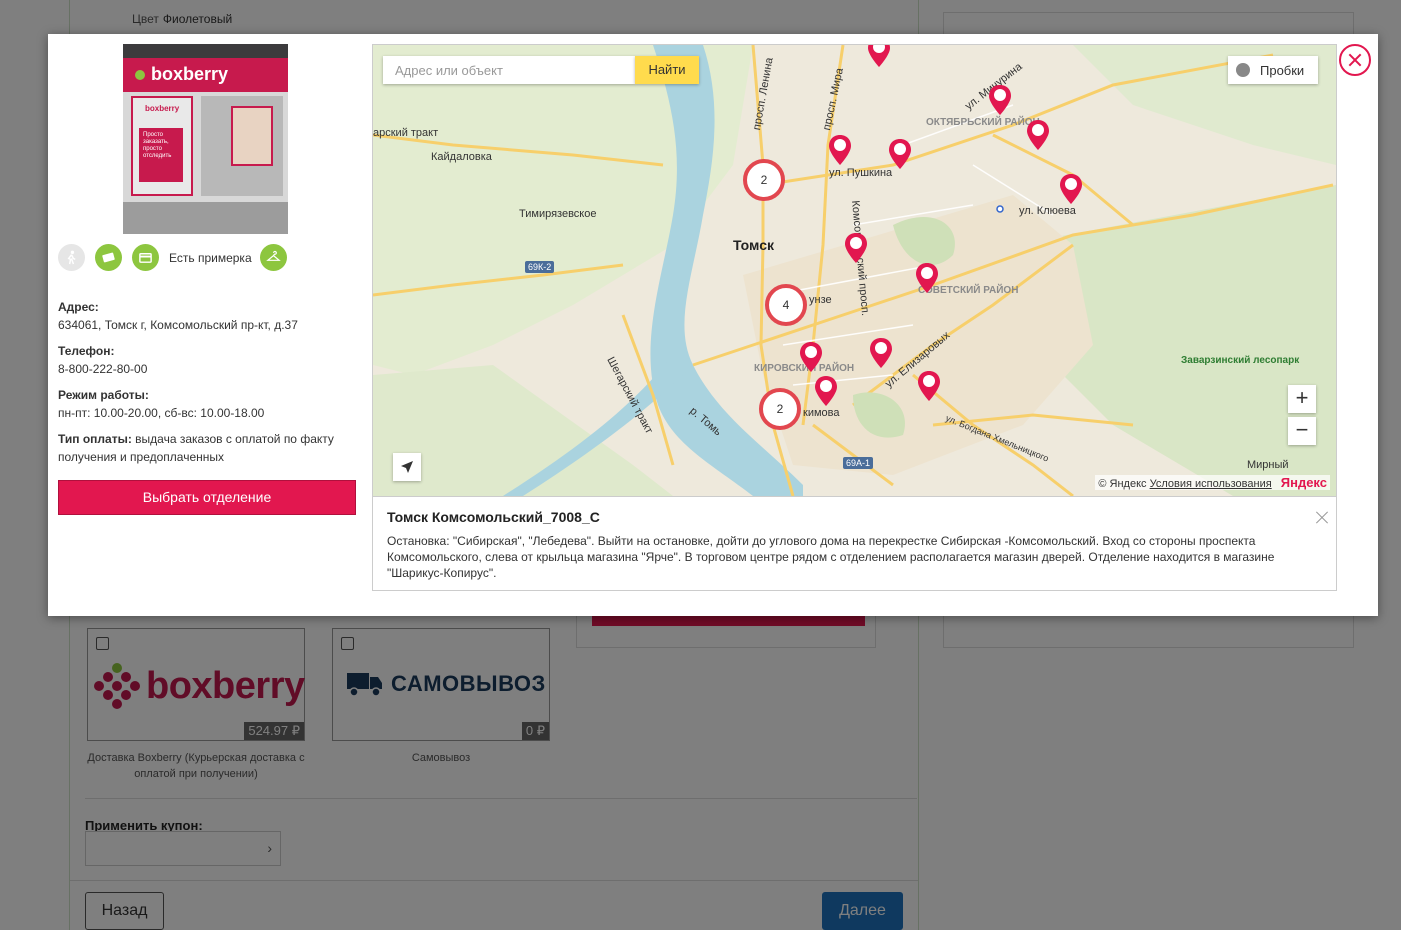  I want to click on map-label: унзе, so click(820, 300).